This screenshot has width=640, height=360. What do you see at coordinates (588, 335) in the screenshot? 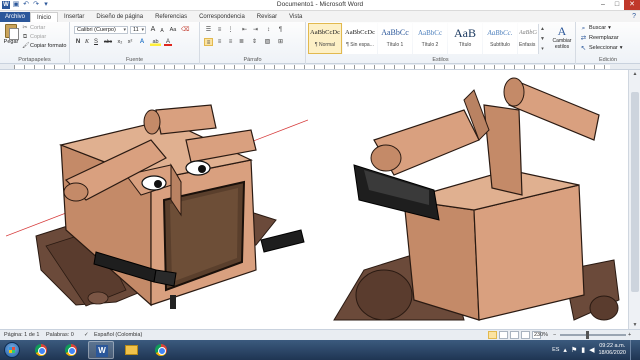
I see `zoom-slider-knob` at bounding box center [588, 335].